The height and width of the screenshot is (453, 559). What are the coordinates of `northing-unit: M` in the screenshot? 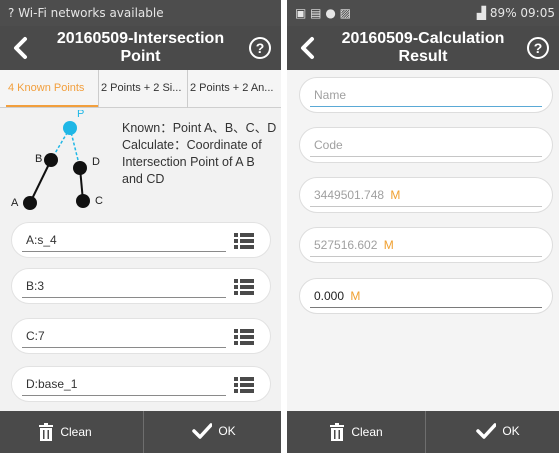 It's located at (395, 195).